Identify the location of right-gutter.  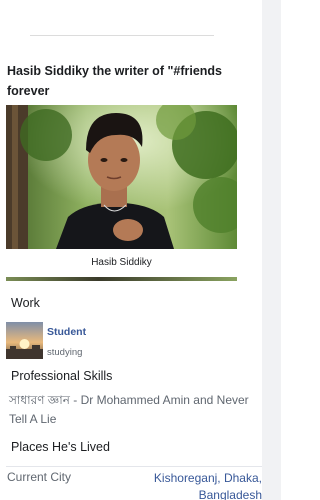
(271, 250).